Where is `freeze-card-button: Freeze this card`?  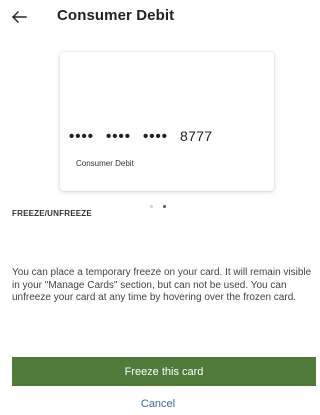
freeze-card-button: Freeze this card is located at coordinates (164, 371).